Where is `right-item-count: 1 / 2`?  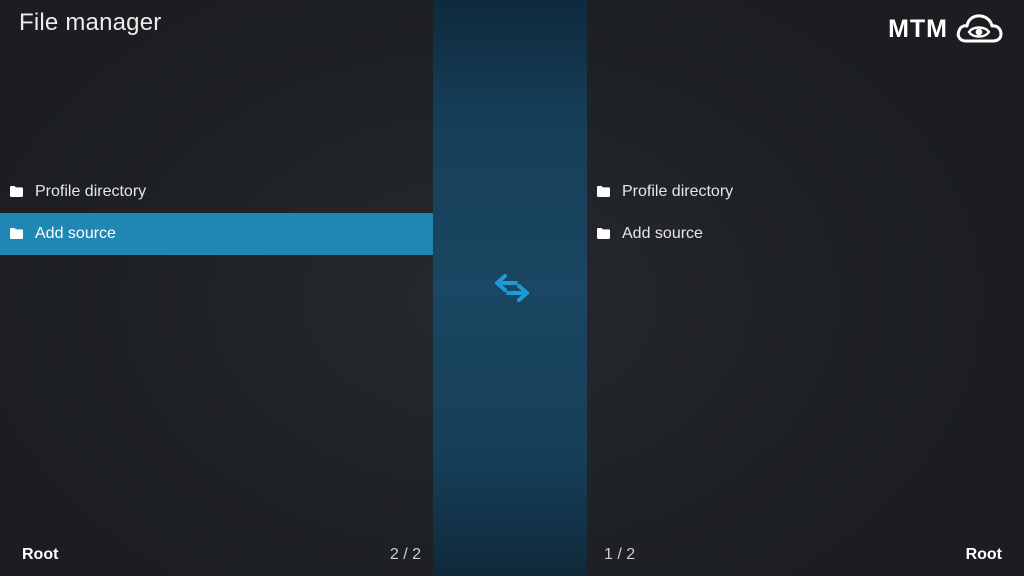
right-item-count: 1 / 2 is located at coordinates (620, 554).